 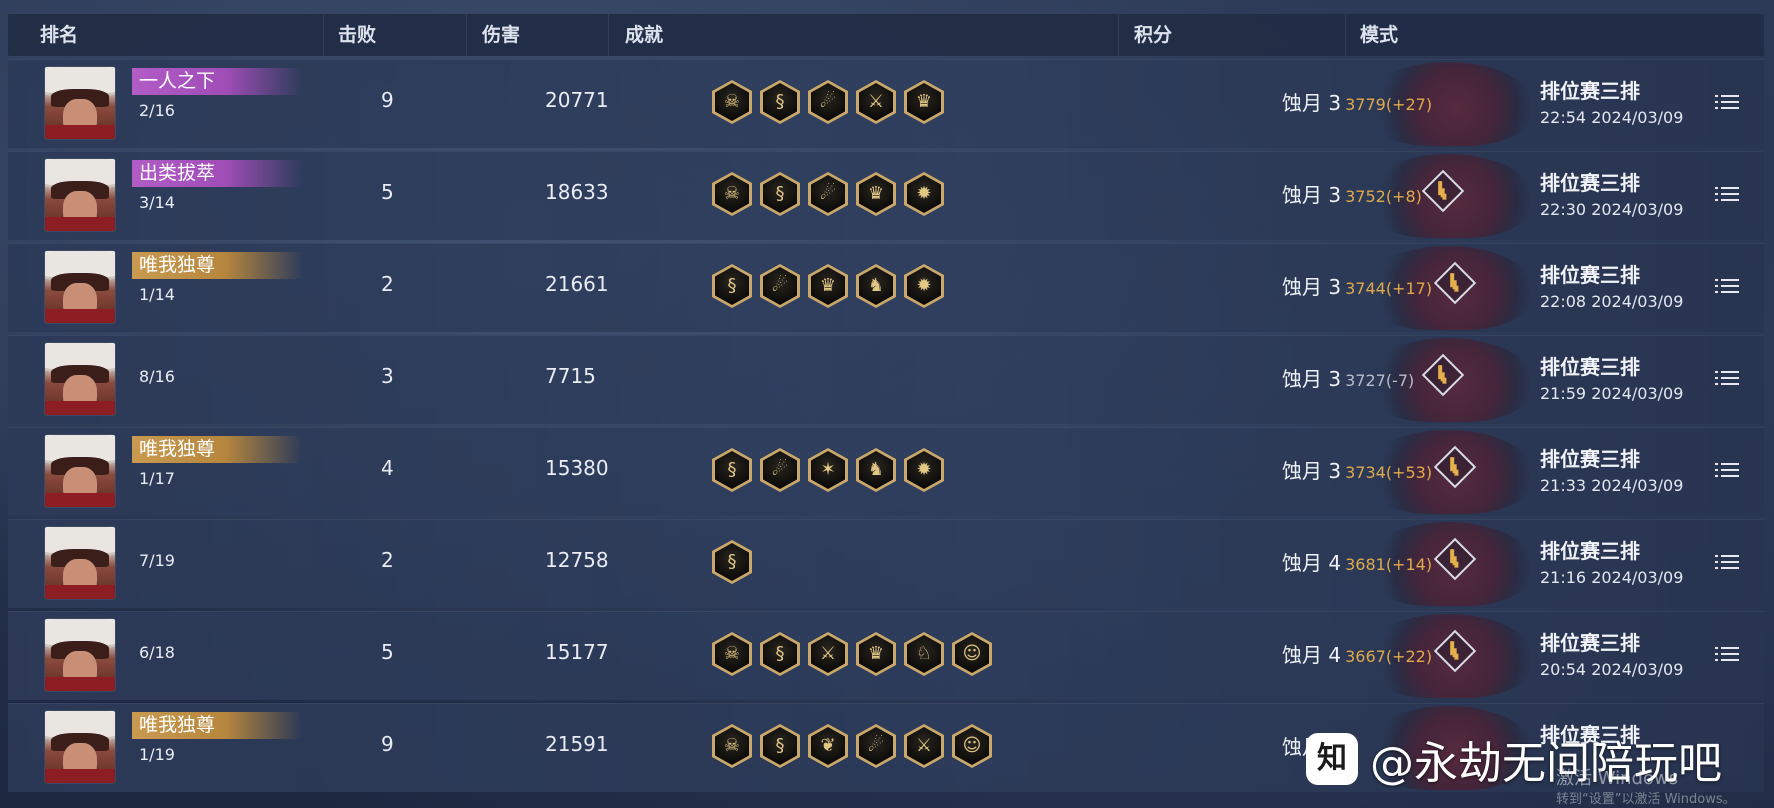 What do you see at coordinates (1379, 35) in the screenshot?
I see `header-mode: 模式` at bounding box center [1379, 35].